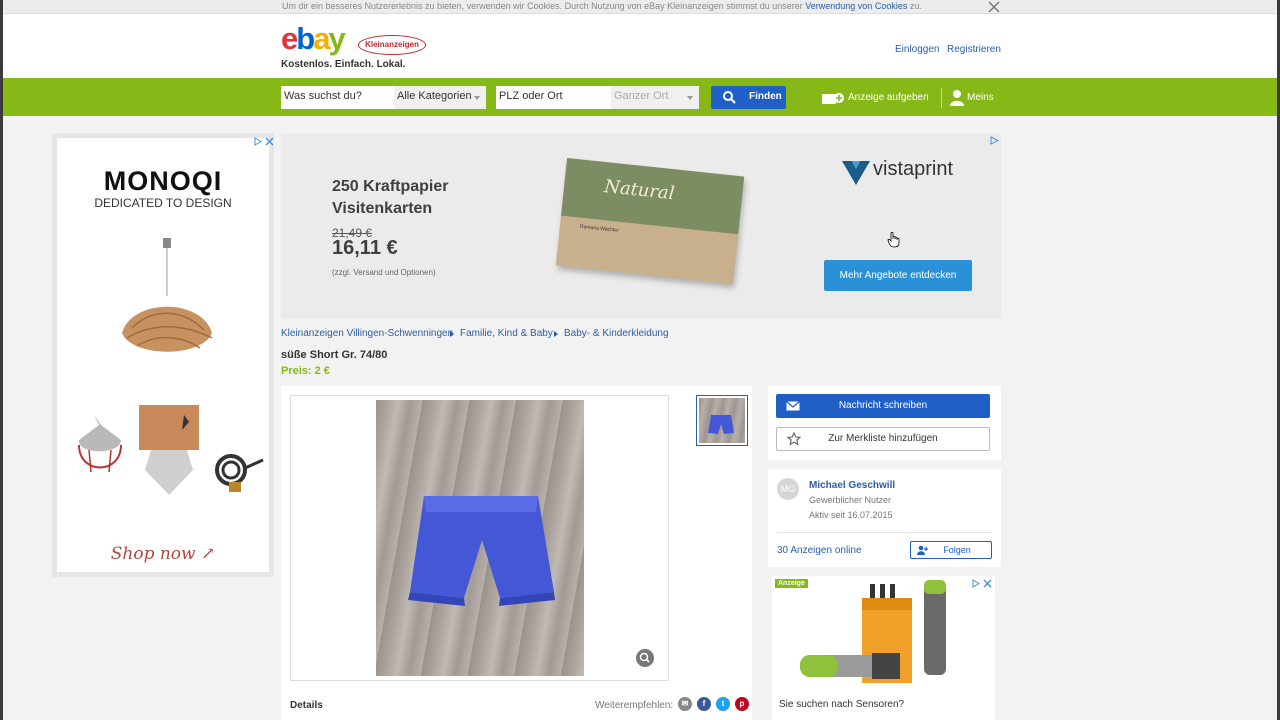 Image resolution: width=1280 pixels, height=720 pixels. What do you see at coordinates (788, 489) in the screenshot?
I see `avatar: MG` at bounding box center [788, 489].